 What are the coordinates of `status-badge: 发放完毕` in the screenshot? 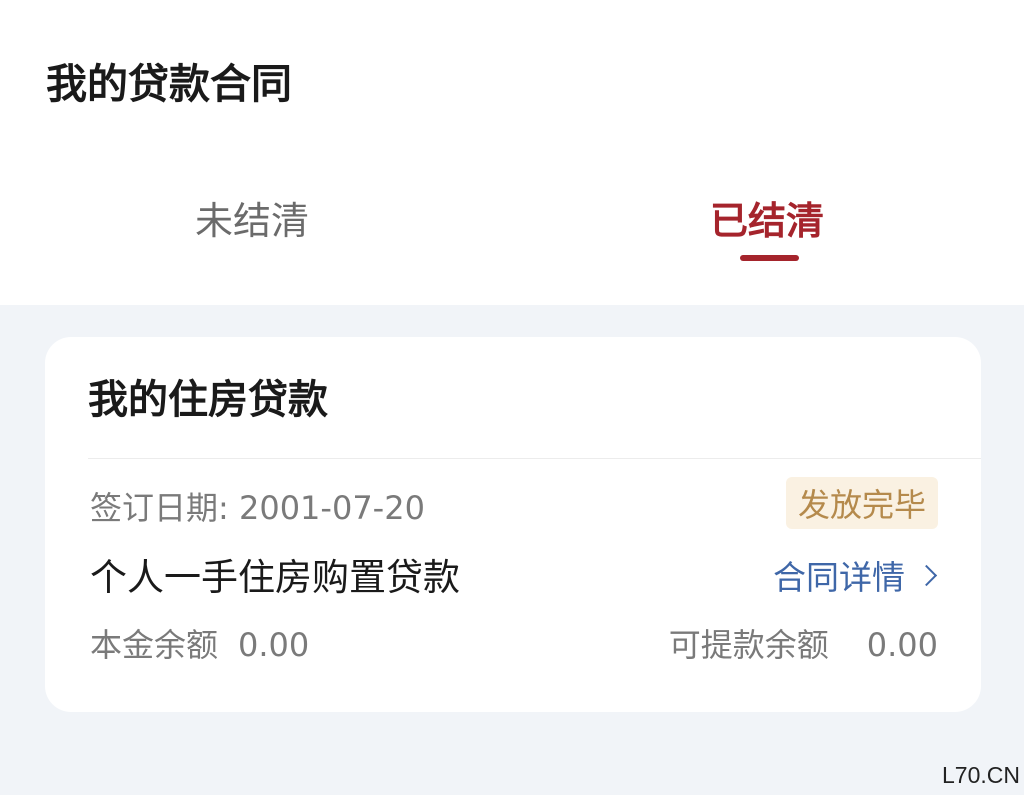 It's located at (861, 503).